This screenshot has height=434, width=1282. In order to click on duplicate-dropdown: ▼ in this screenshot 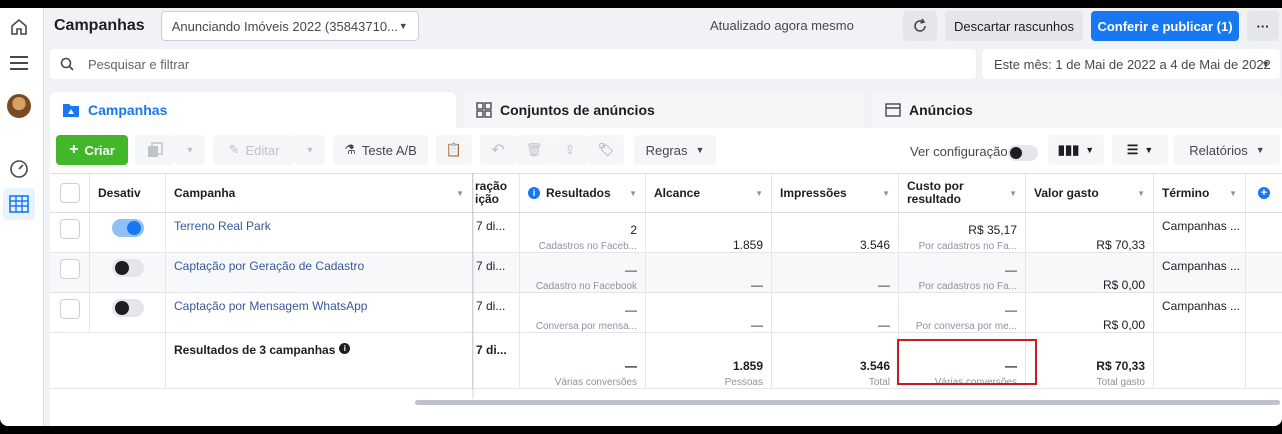, I will do `click(190, 150)`.